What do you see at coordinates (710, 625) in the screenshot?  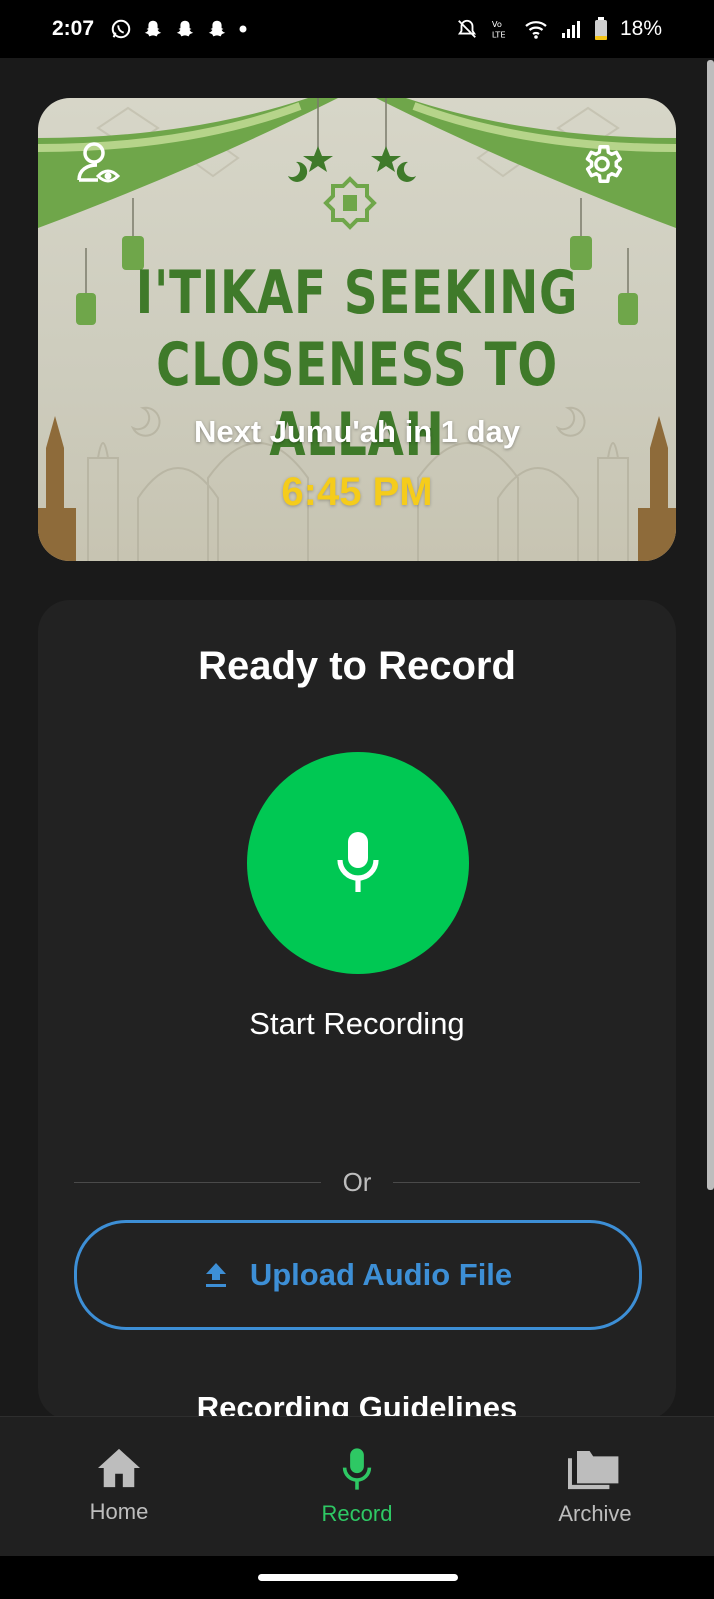 I see `scrollbar` at bounding box center [710, 625].